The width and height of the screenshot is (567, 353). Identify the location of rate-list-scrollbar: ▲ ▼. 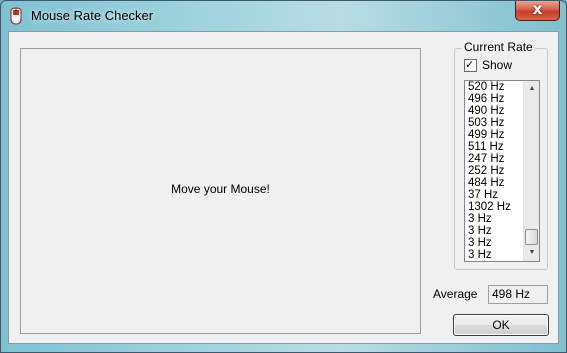
(531, 171).